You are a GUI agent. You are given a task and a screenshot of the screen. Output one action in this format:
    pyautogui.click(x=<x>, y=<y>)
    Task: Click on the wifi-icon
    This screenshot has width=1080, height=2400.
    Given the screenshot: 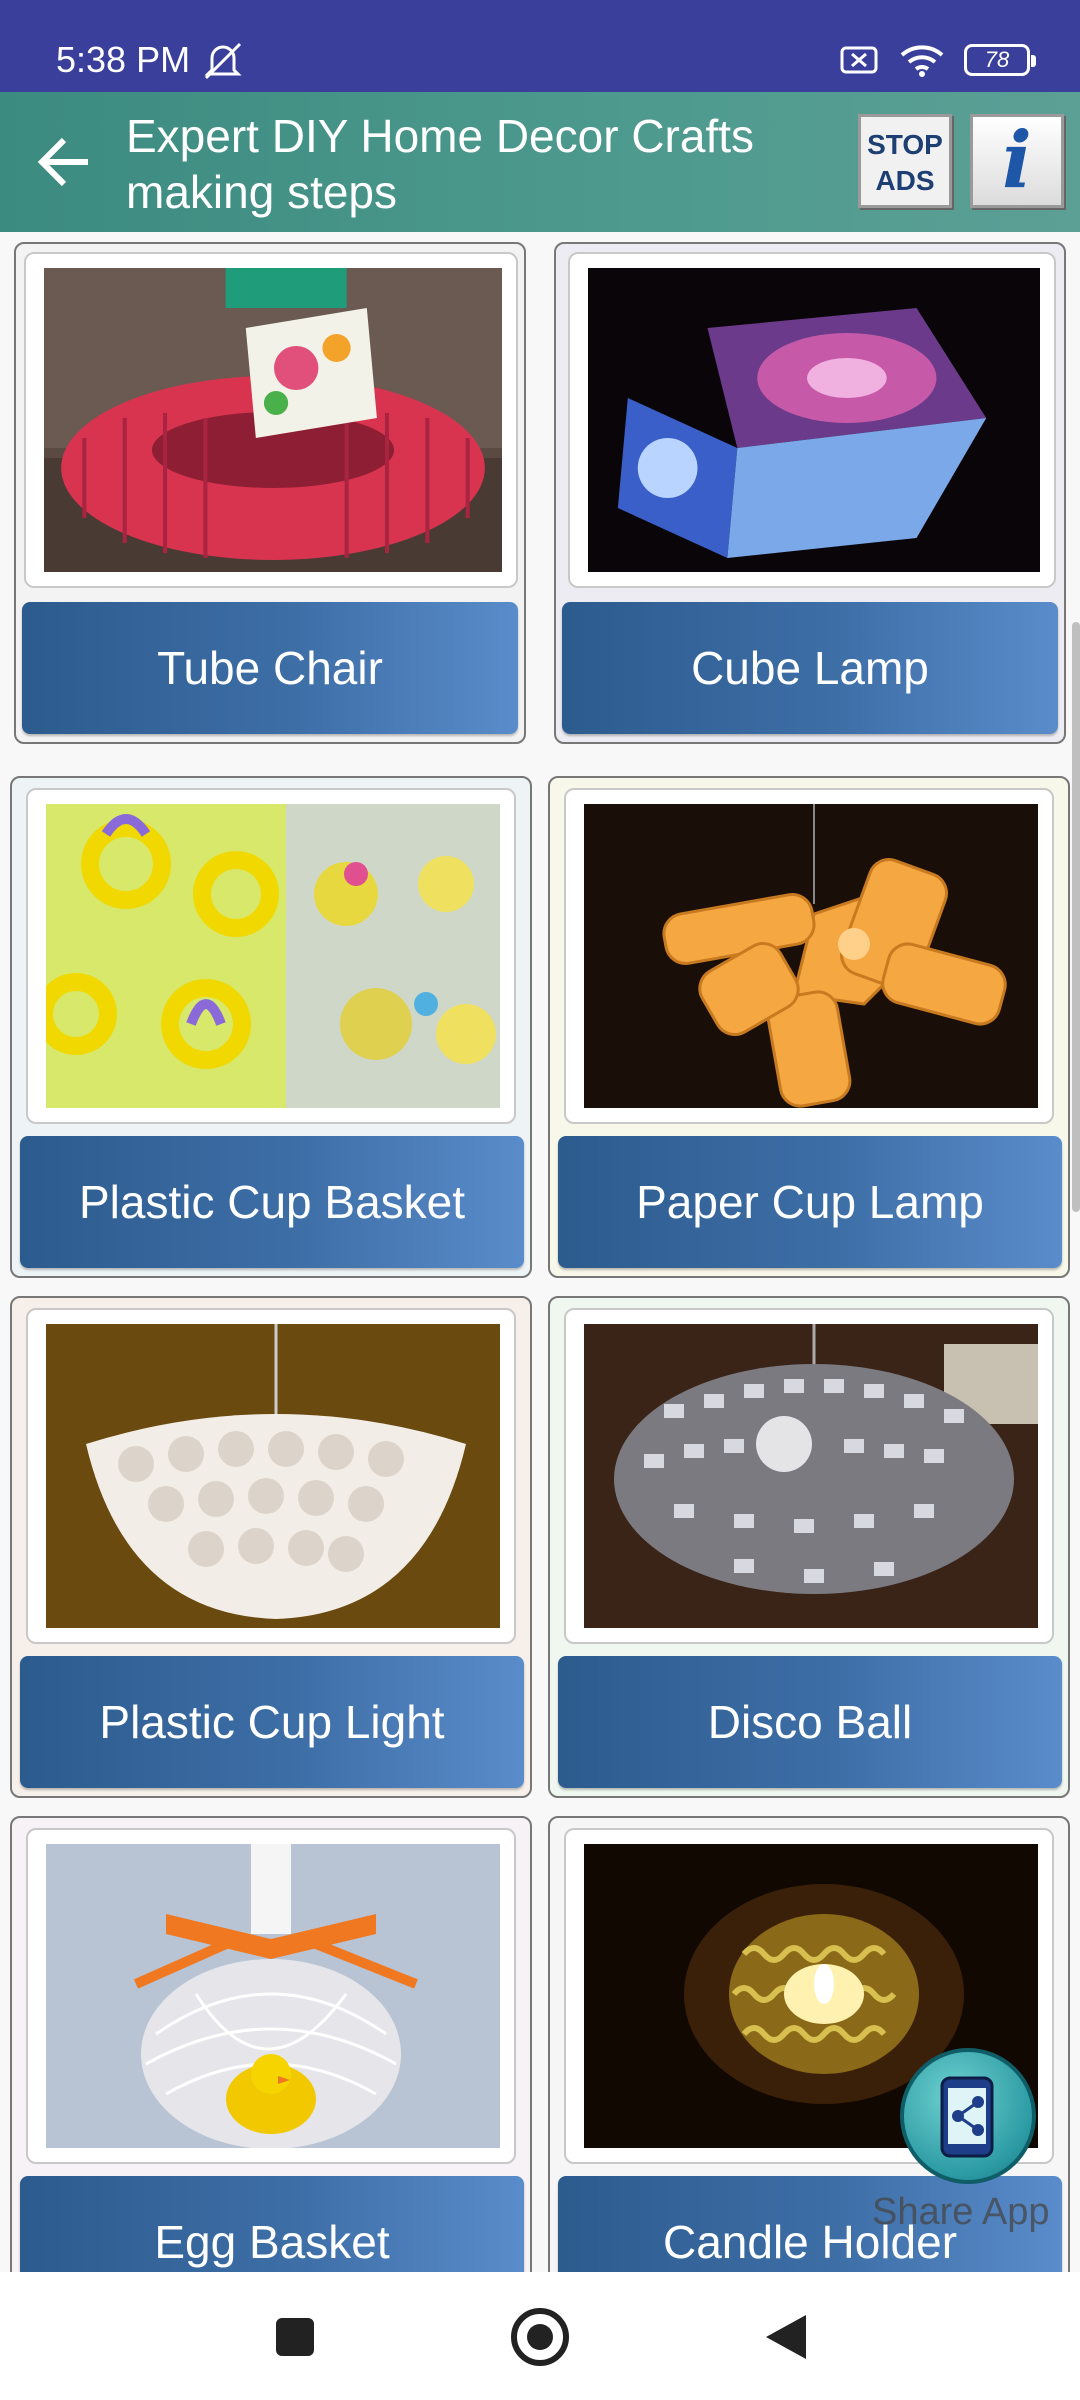 What is the action you would take?
    pyautogui.click(x=922, y=61)
    